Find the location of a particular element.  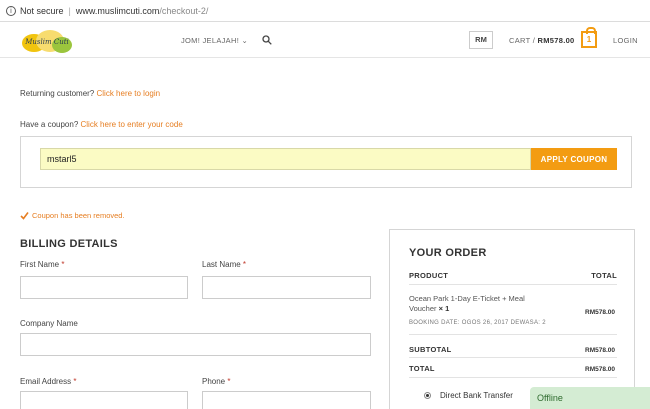

check-icon is located at coordinates (24, 216).